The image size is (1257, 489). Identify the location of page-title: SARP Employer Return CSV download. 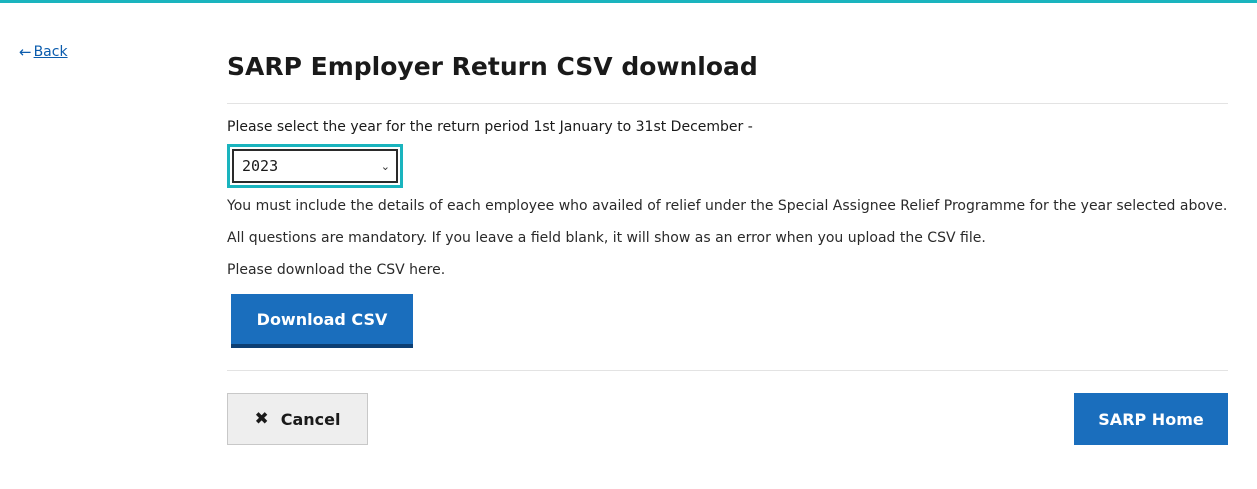
(492, 66).